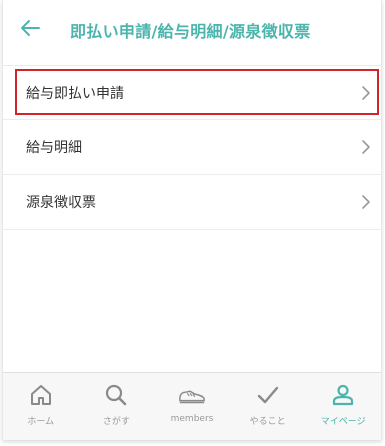 The height and width of the screenshot is (446, 385). I want to click on tab-mypage: マイページ, so click(343, 406).